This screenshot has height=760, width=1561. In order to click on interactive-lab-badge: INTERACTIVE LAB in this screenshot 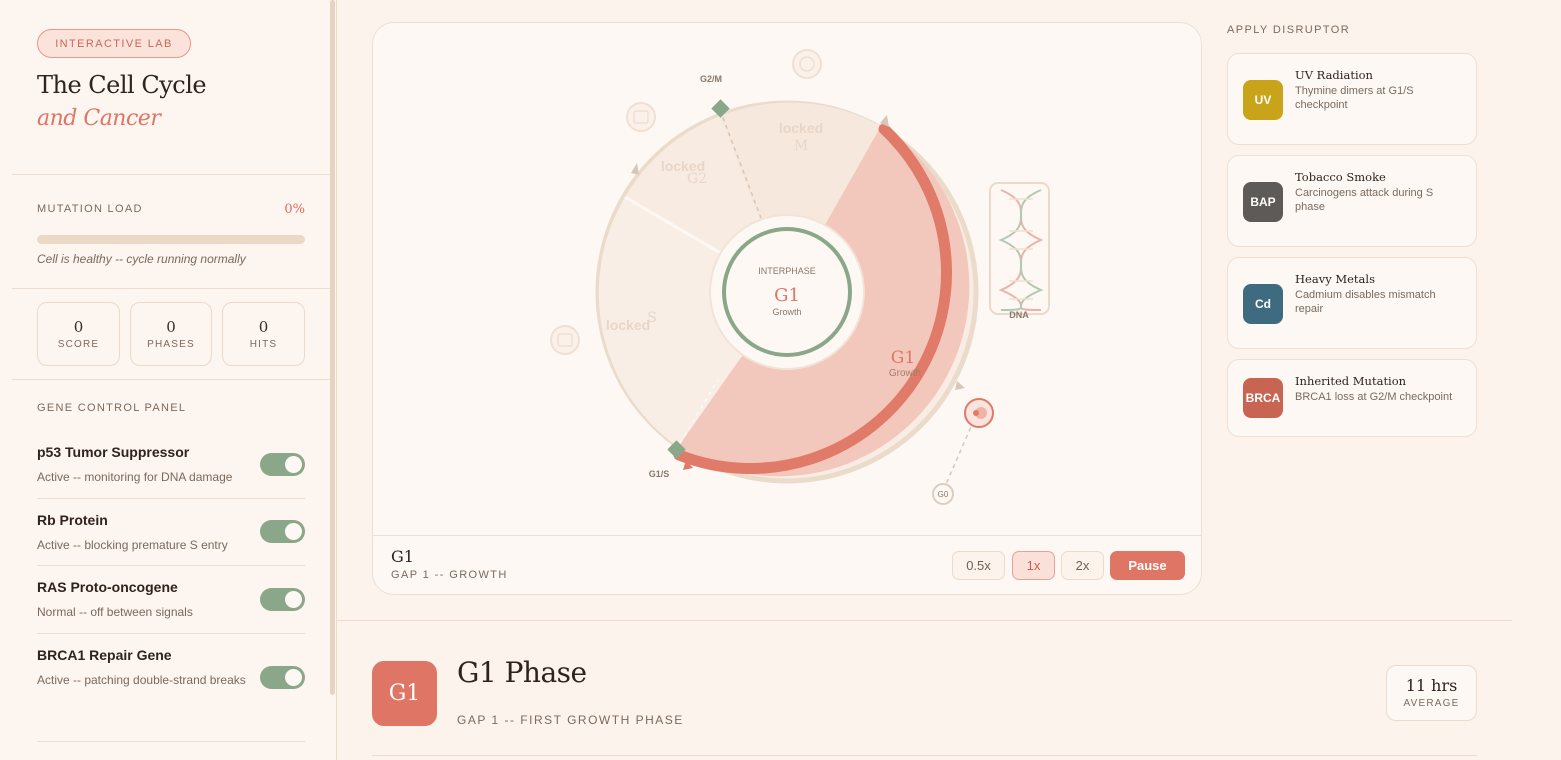, I will do `click(114, 43)`.